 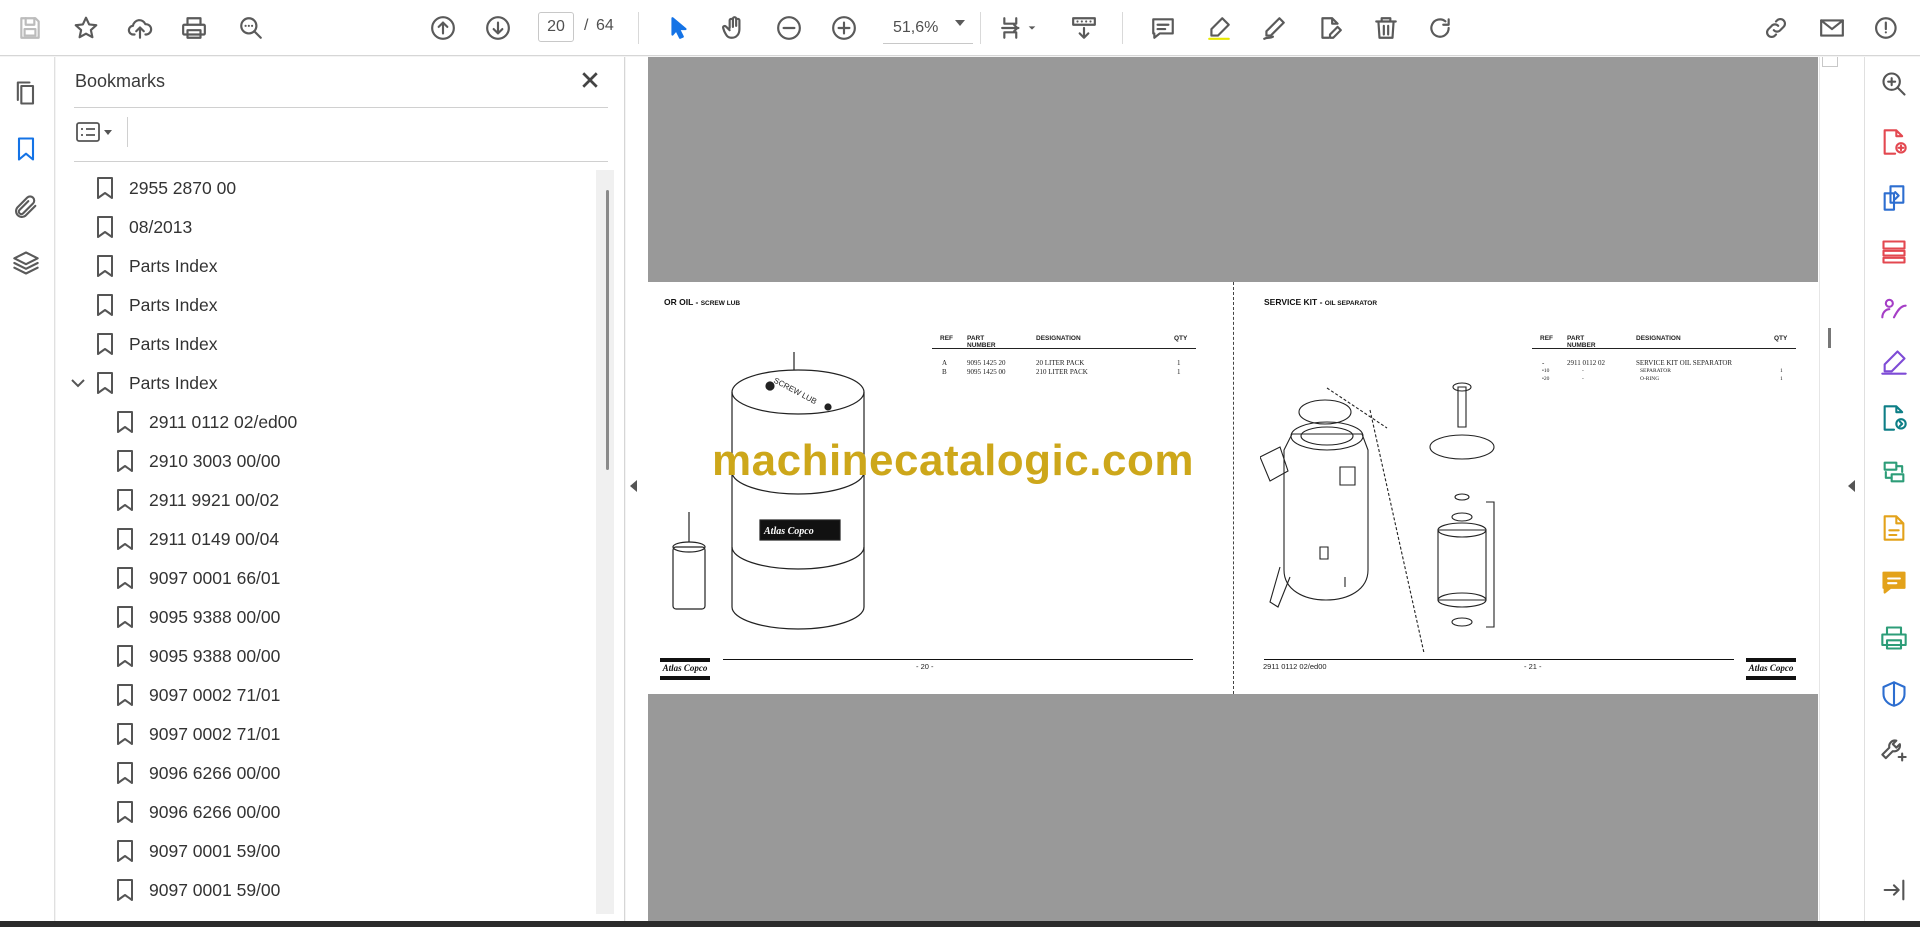 What do you see at coordinates (1330, 28) in the screenshot?
I see `edit-text-icon` at bounding box center [1330, 28].